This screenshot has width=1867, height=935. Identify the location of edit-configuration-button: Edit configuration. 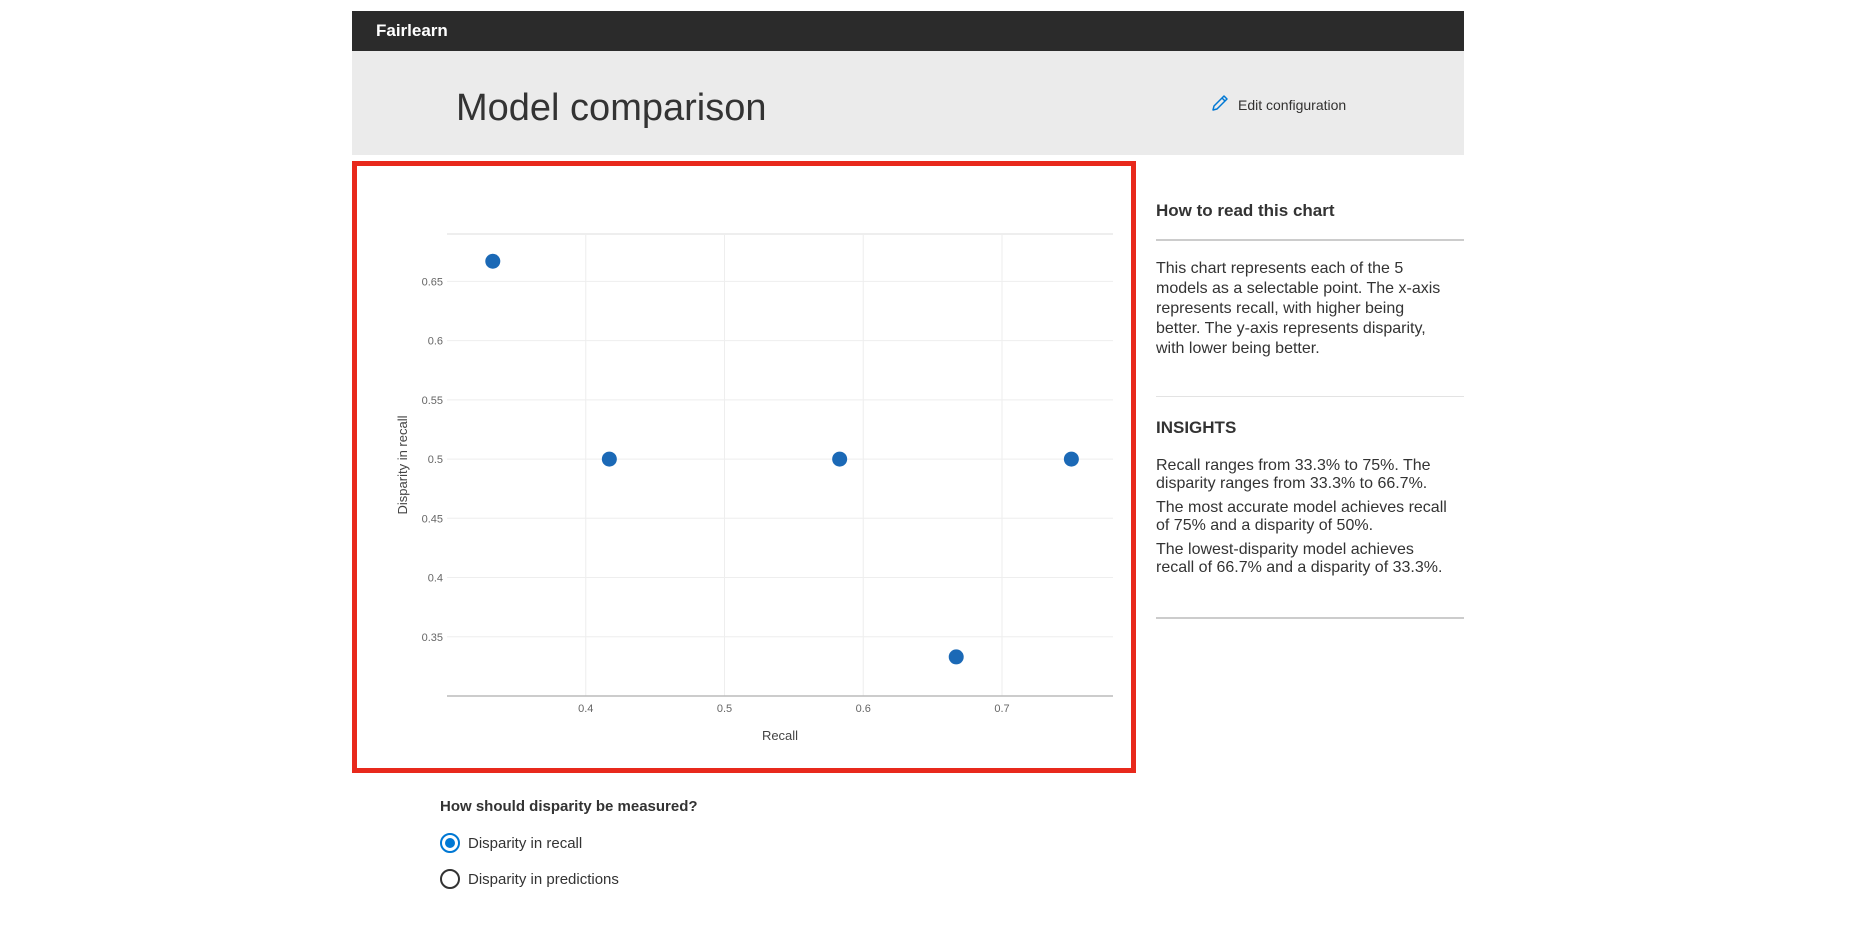
(1278, 104).